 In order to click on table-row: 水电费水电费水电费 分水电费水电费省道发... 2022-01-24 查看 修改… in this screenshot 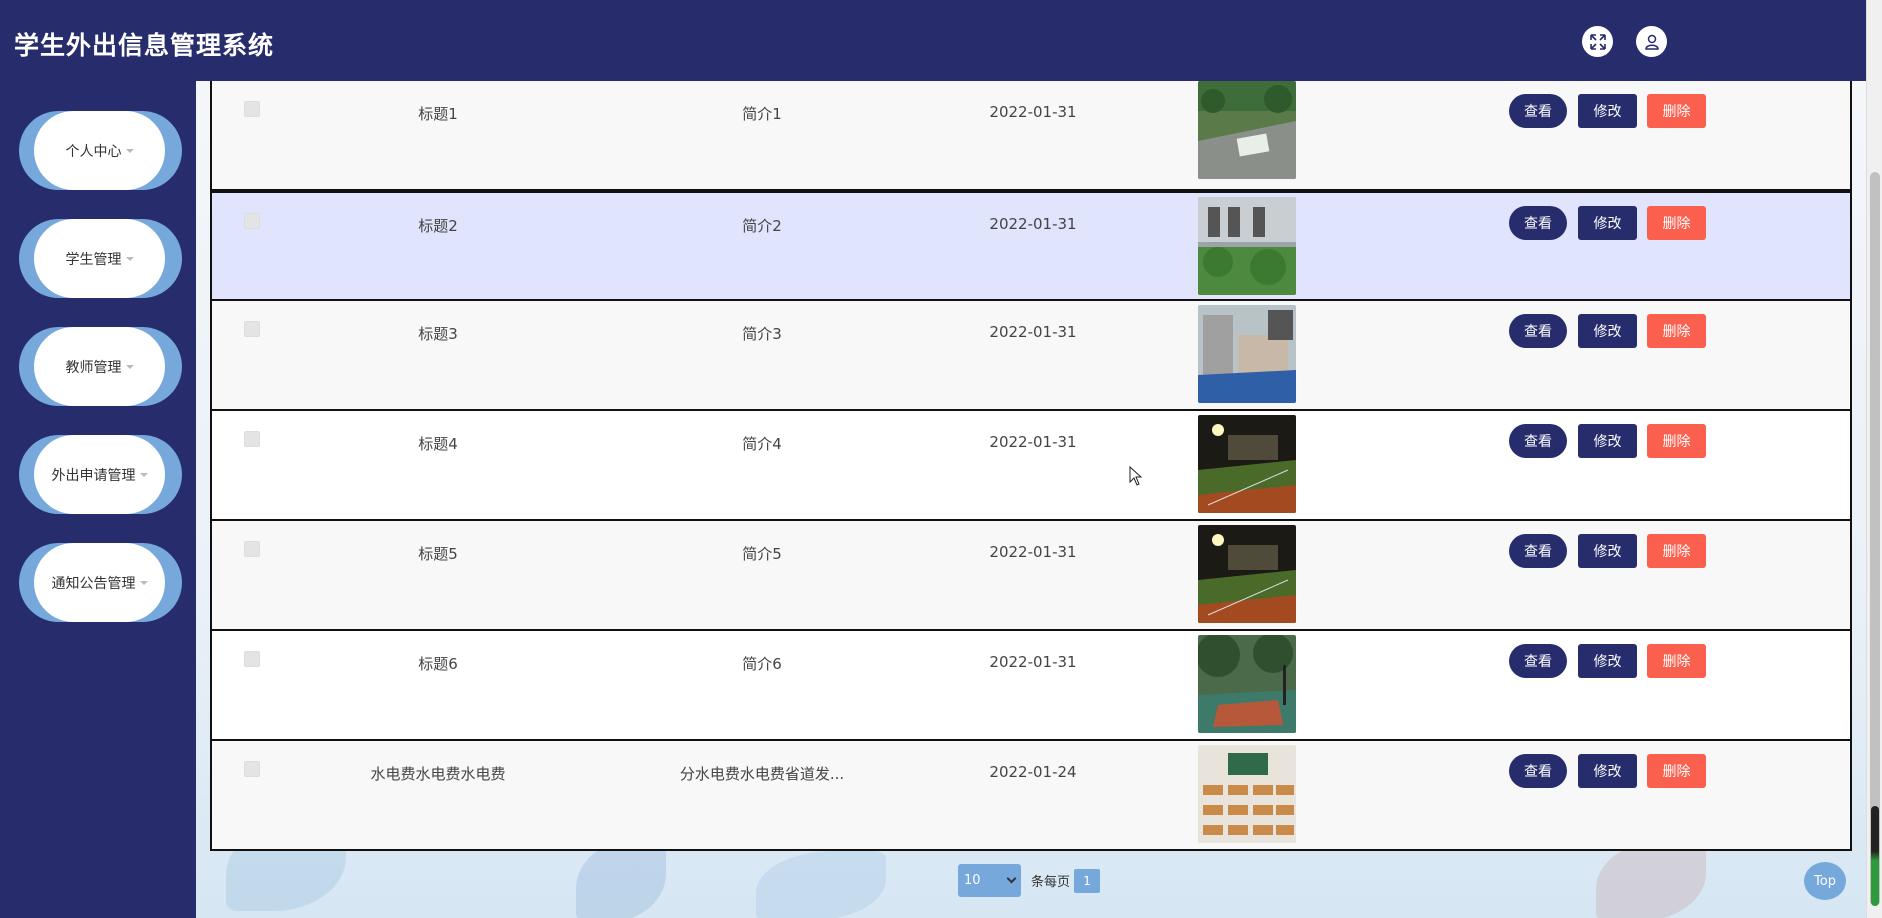, I will do `click(1031, 796)`.